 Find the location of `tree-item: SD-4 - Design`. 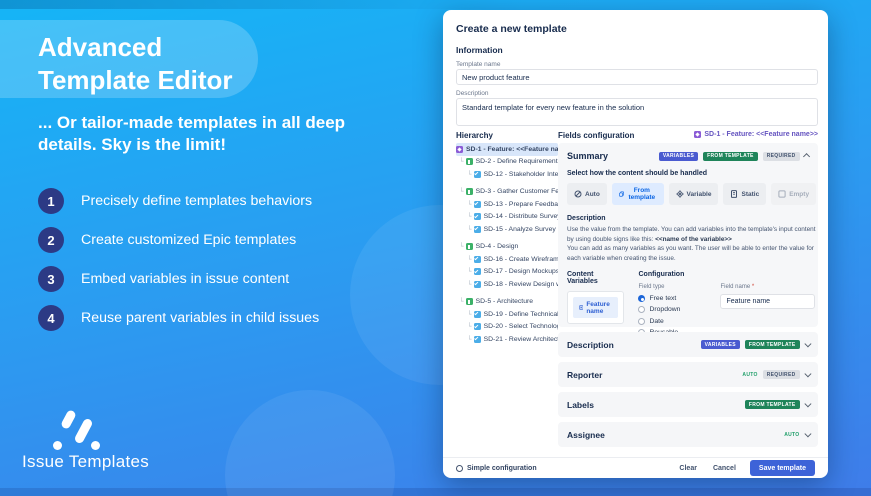

tree-item: SD-4 - Design is located at coordinates (507, 247).